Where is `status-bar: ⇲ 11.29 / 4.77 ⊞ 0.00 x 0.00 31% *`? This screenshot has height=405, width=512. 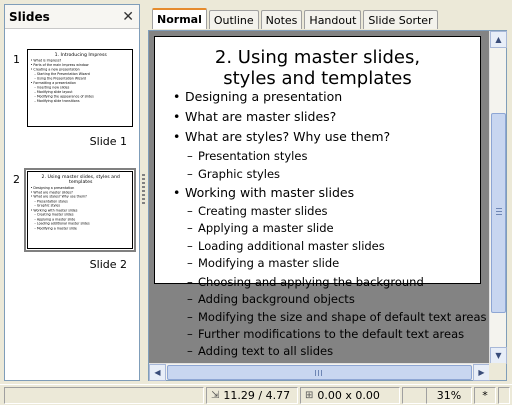
status-bar: ⇲ 11.29 / 4.77 ⊞ 0.00 x 0.00 31% * is located at coordinates (256, 394).